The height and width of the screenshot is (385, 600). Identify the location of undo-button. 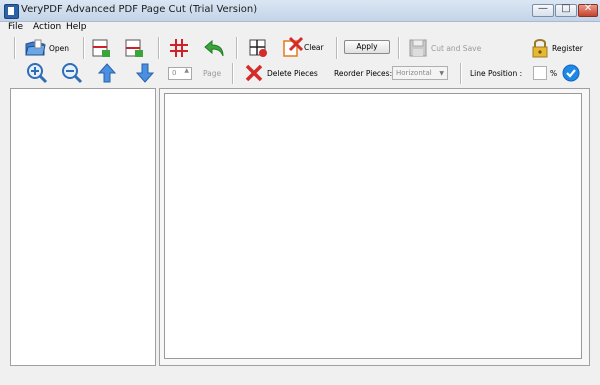
(215, 48).